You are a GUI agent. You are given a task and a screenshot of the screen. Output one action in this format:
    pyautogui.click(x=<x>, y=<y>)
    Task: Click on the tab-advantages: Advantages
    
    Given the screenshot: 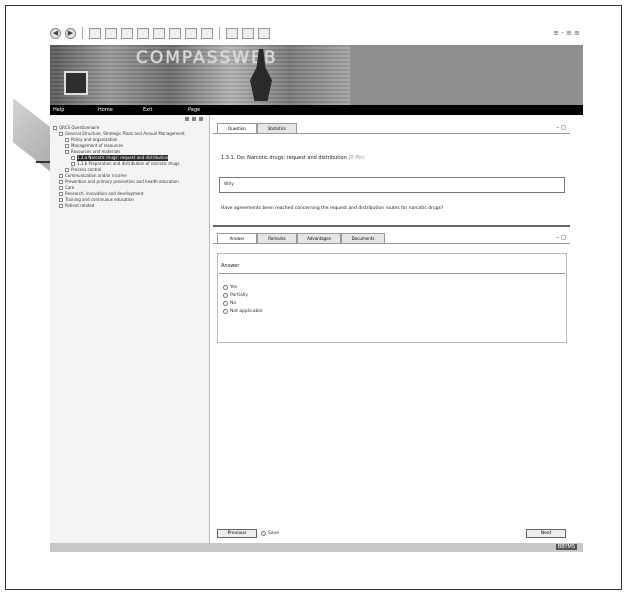 What is the action you would take?
    pyautogui.click(x=319, y=238)
    